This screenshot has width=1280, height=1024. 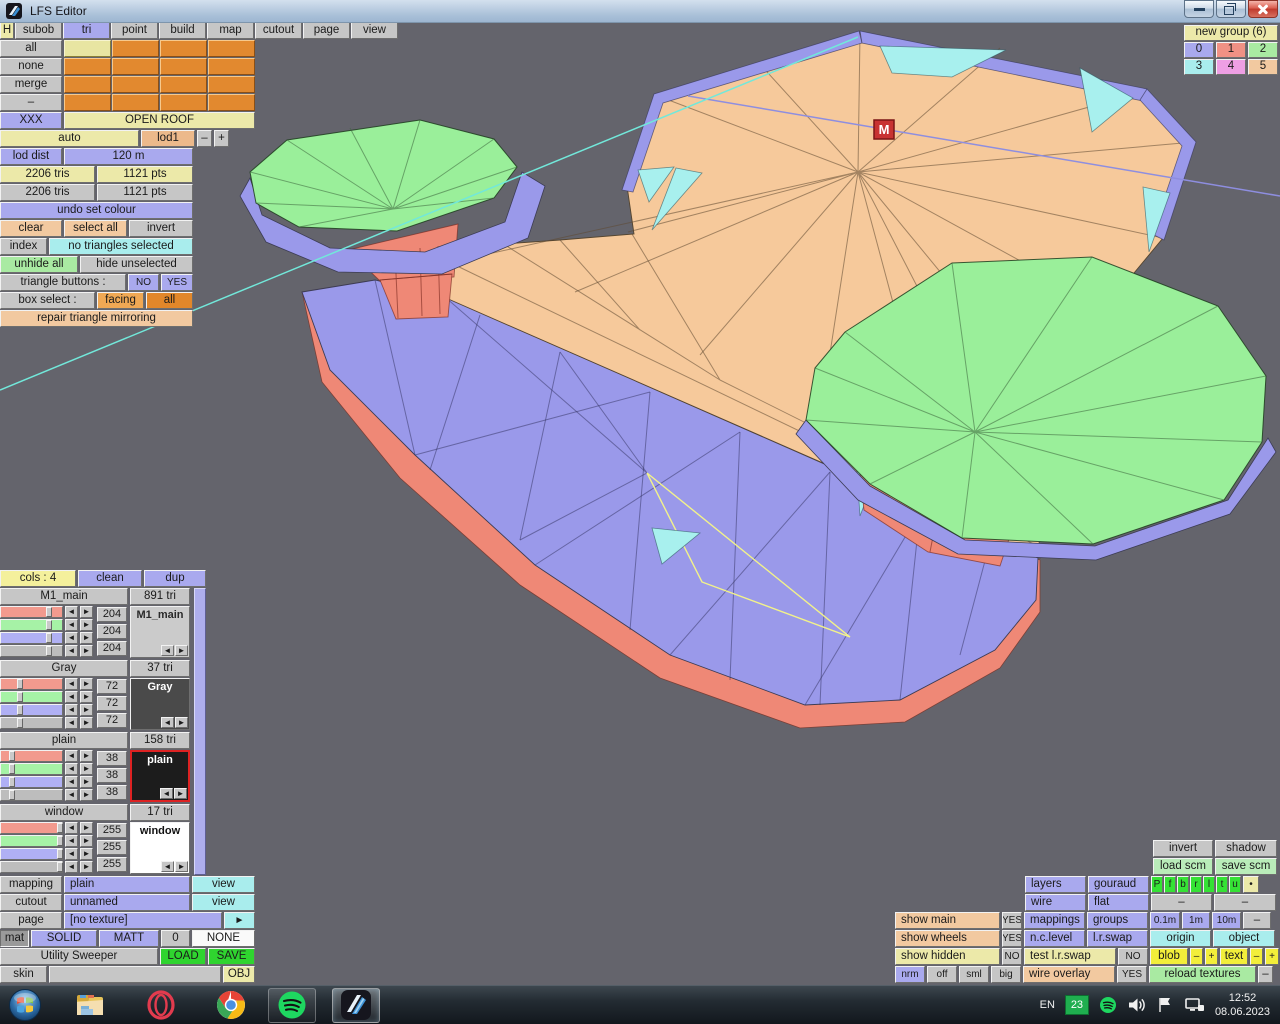 I want to click on grid-dash-button: –, so click(x=1257, y=920).